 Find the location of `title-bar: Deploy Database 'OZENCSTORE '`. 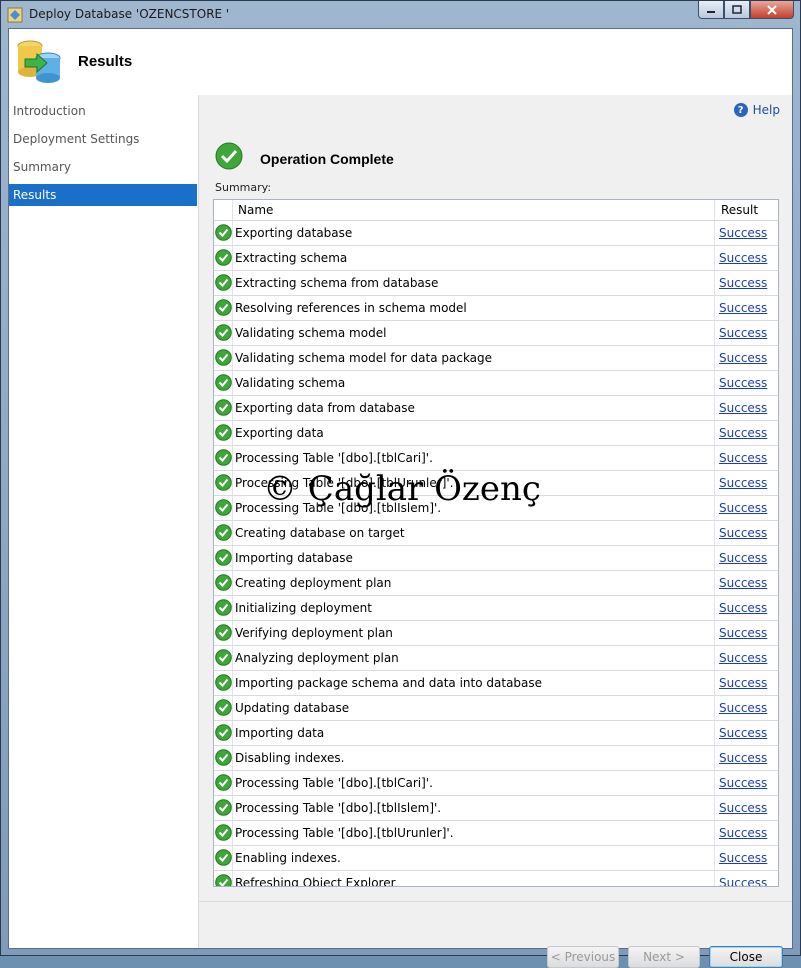

title-bar: Deploy Database 'OZENCSTORE ' is located at coordinates (400, 14).